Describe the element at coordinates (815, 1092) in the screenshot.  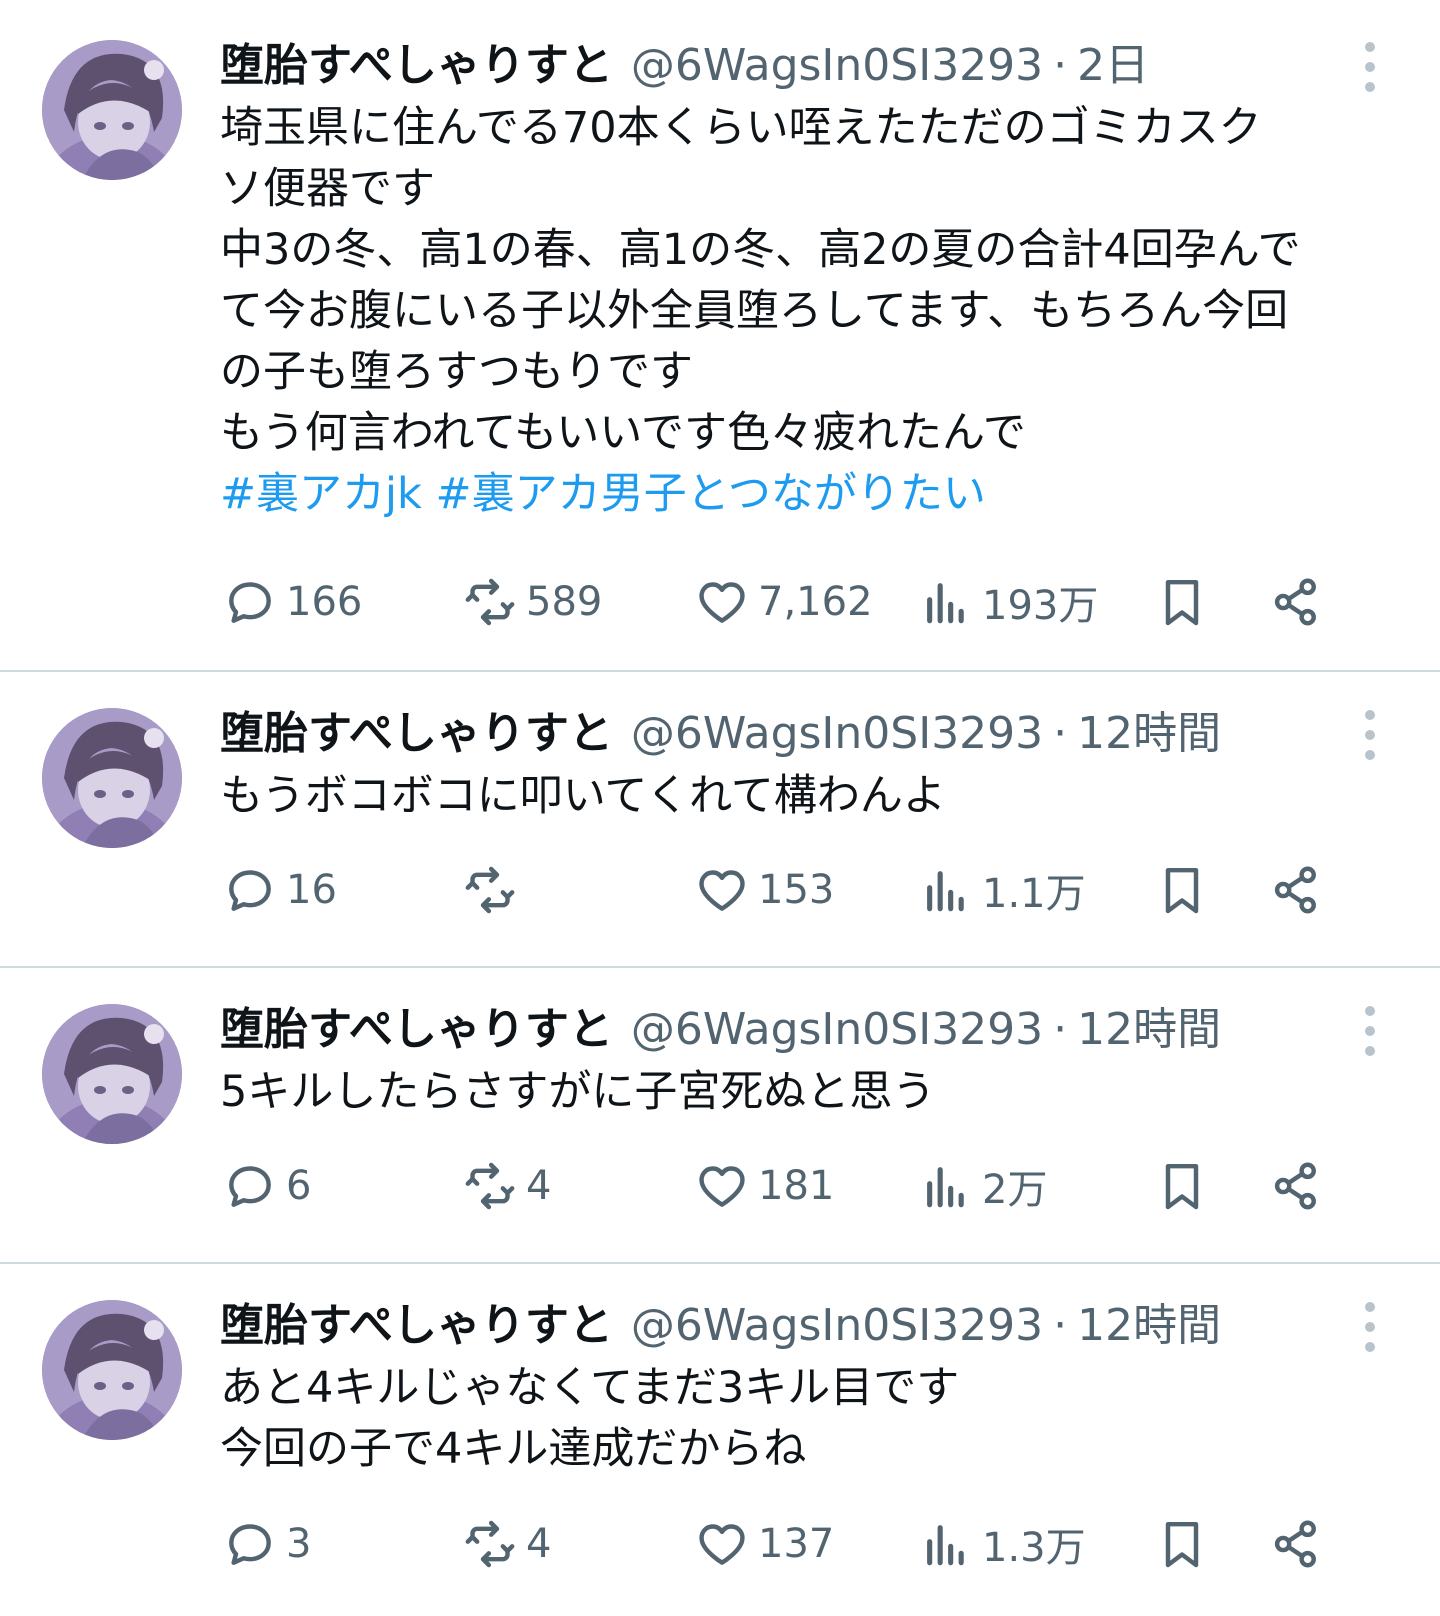
I see `tweet-text: 5キルしたらさすがに子宮死ぬと思う` at that location.